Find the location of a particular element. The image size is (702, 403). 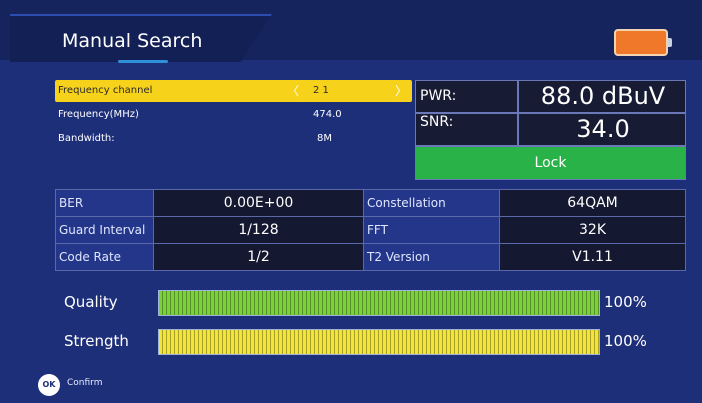

frequency-row: Frequency(MHz) 474.0 is located at coordinates (233, 115).